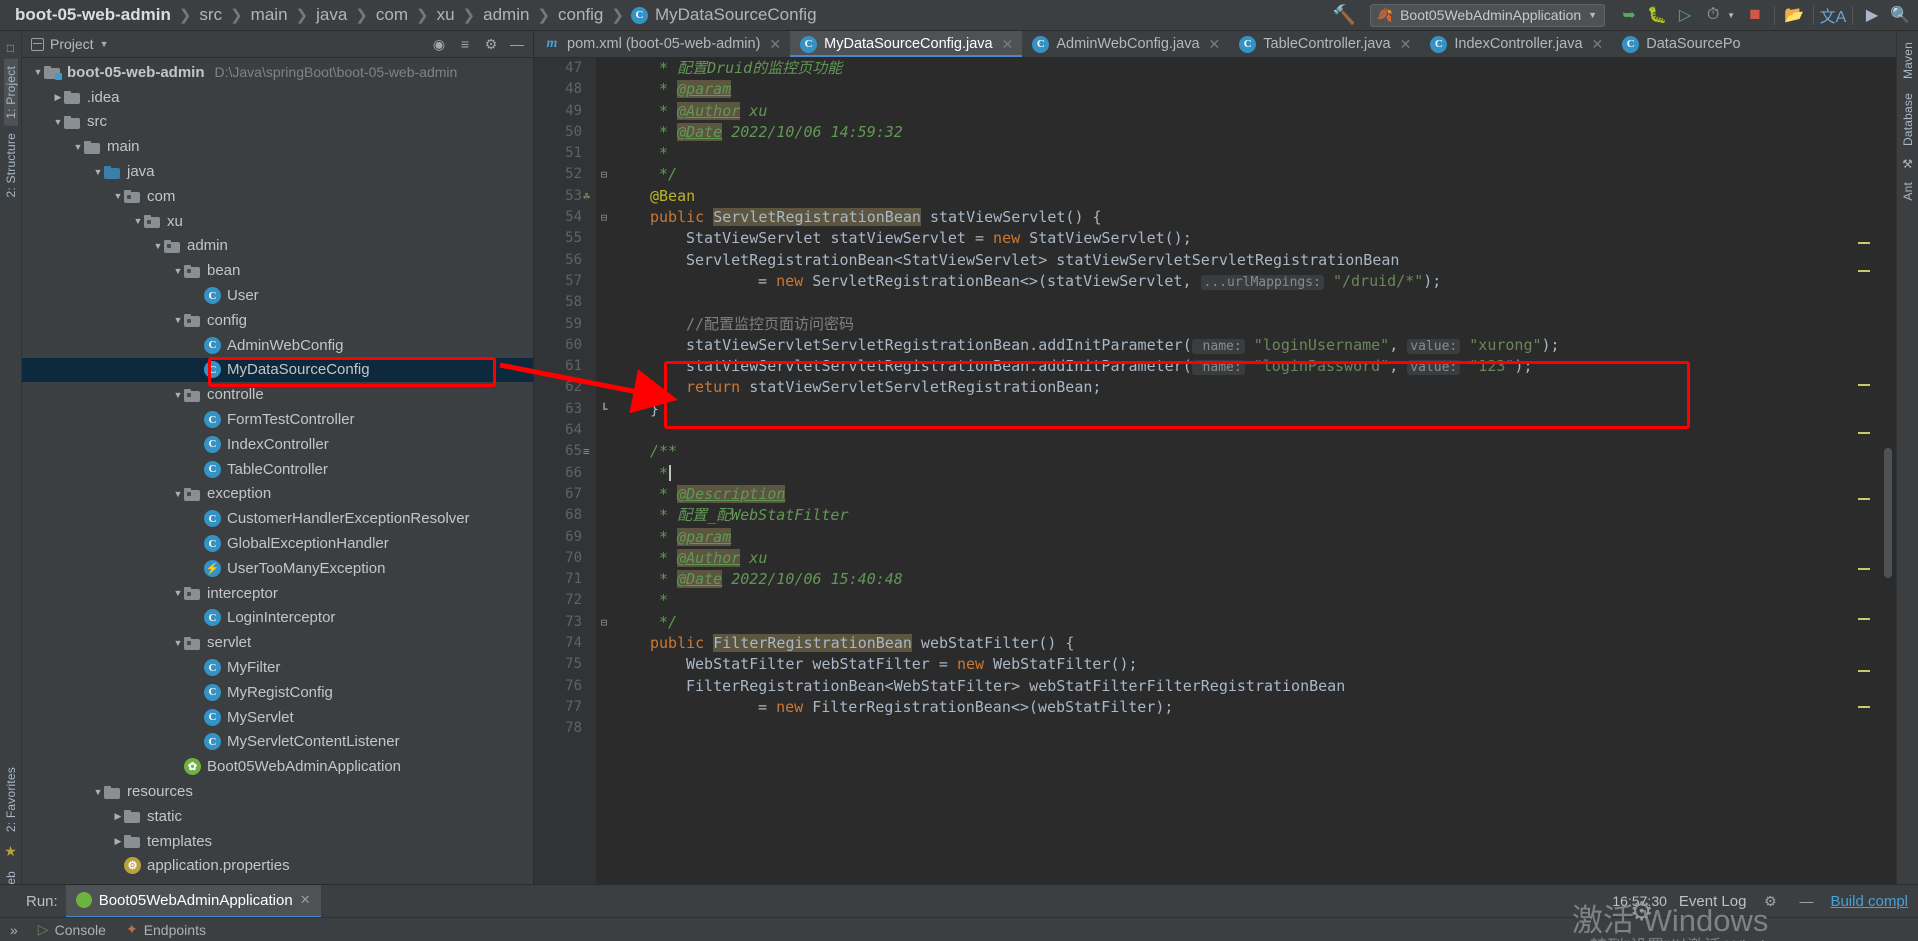  What do you see at coordinates (517, 44) in the screenshot?
I see `hide-panel-icon: —` at bounding box center [517, 44].